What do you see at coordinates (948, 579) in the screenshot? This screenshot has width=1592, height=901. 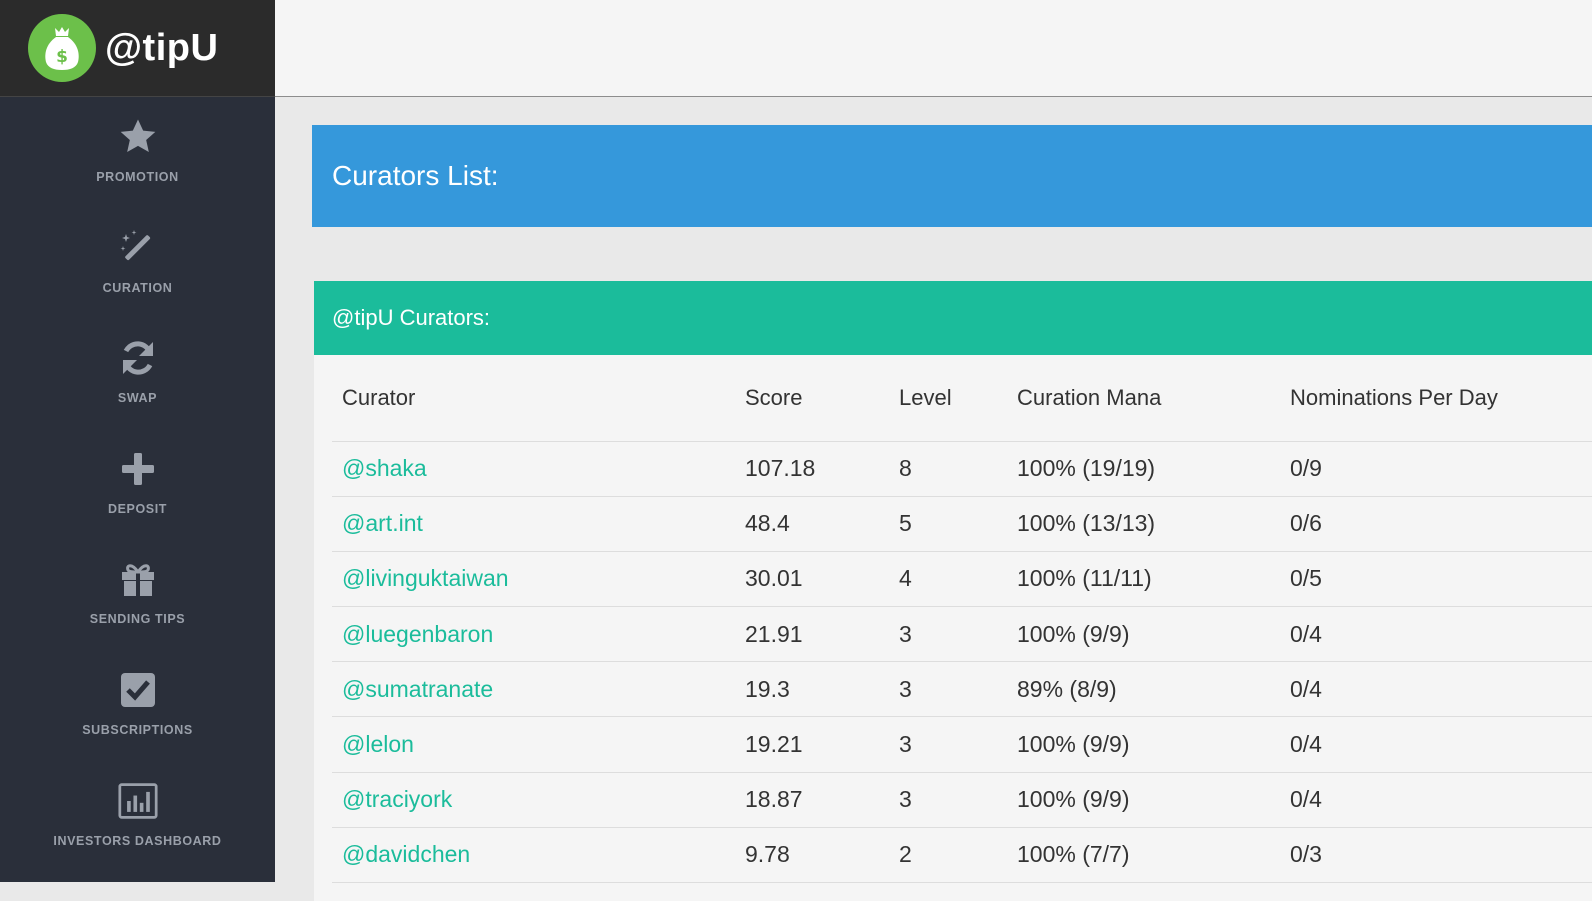 I see `level-cell: 4` at bounding box center [948, 579].